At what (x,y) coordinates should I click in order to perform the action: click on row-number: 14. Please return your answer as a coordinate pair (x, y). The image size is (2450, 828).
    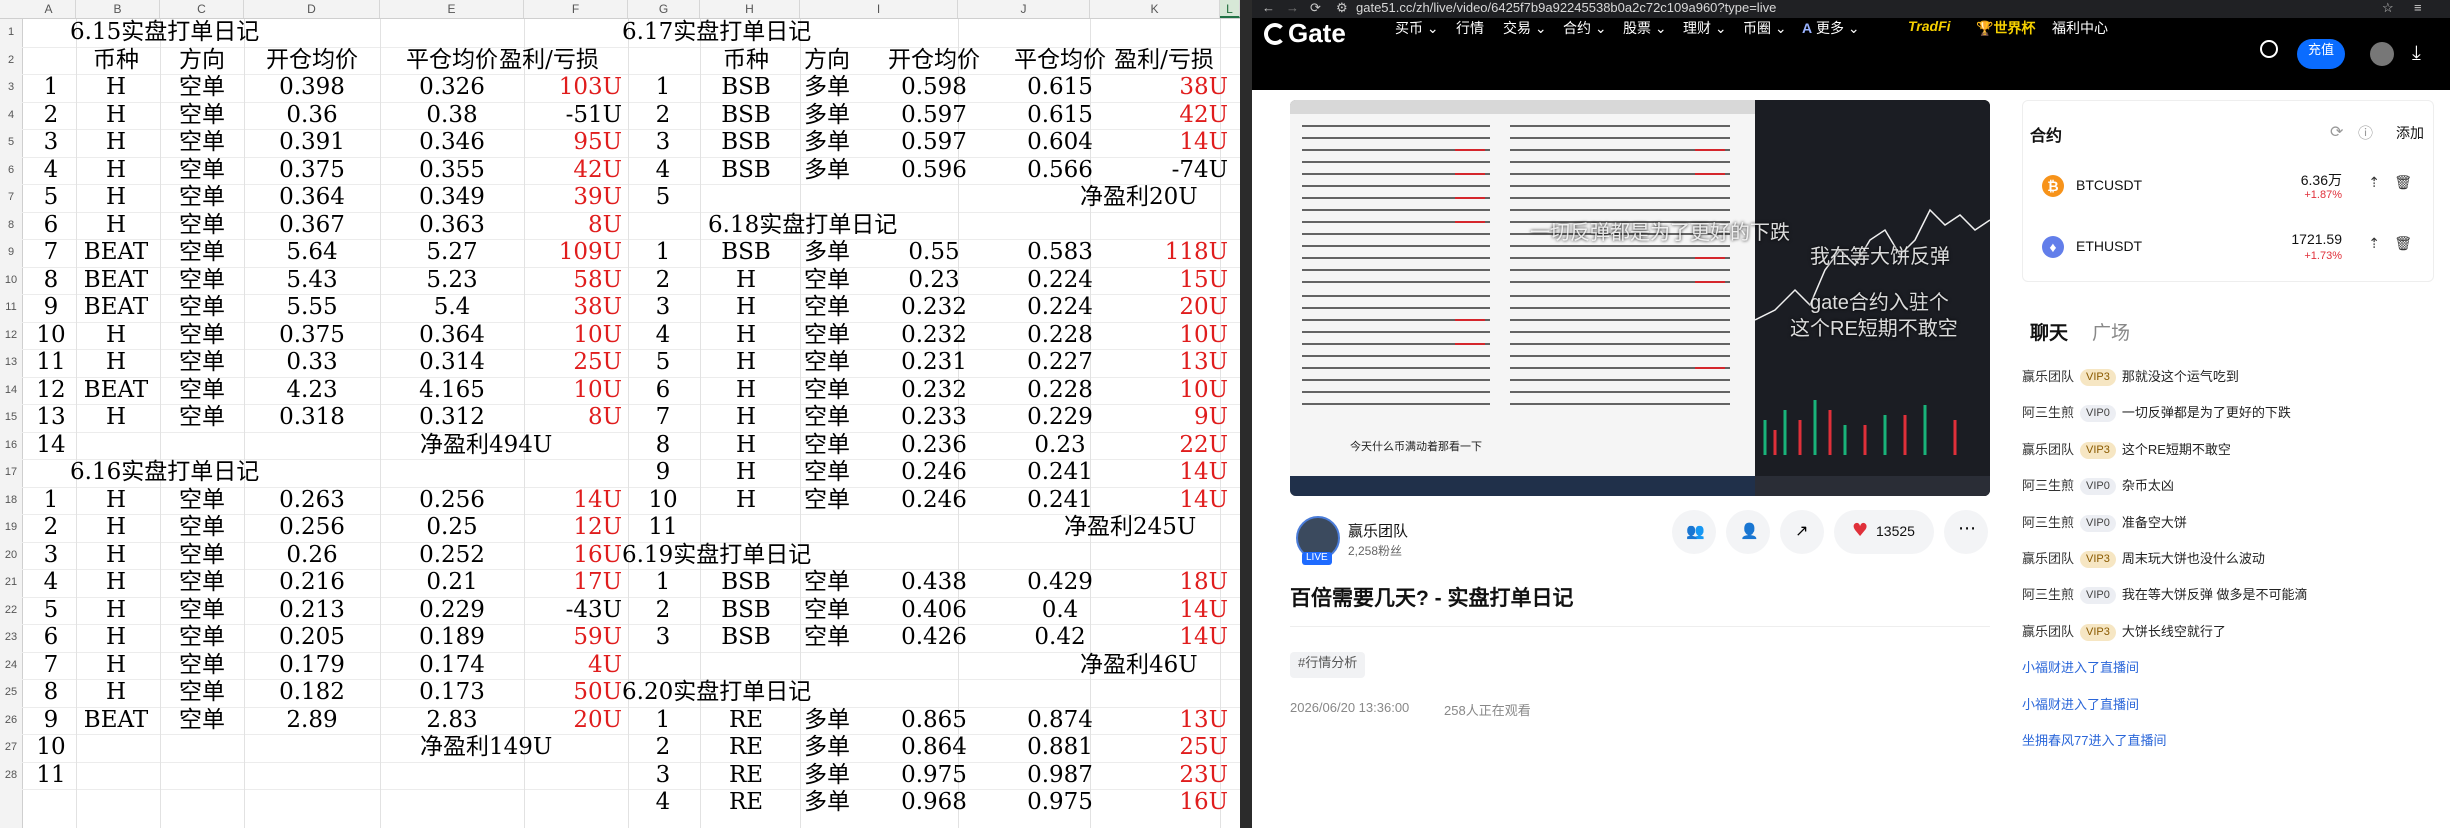
    Looking at the image, I should click on (11, 391).